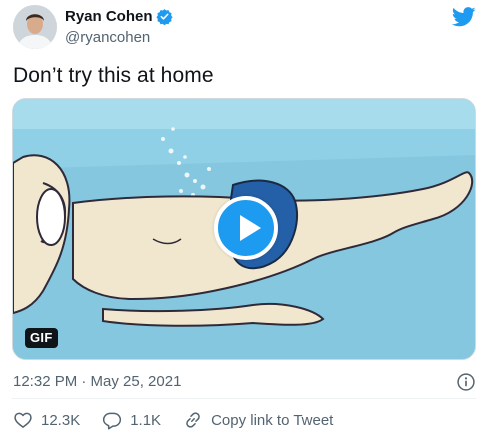  What do you see at coordinates (109, 16) in the screenshot?
I see `display-name: Ryan Cohen` at bounding box center [109, 16].